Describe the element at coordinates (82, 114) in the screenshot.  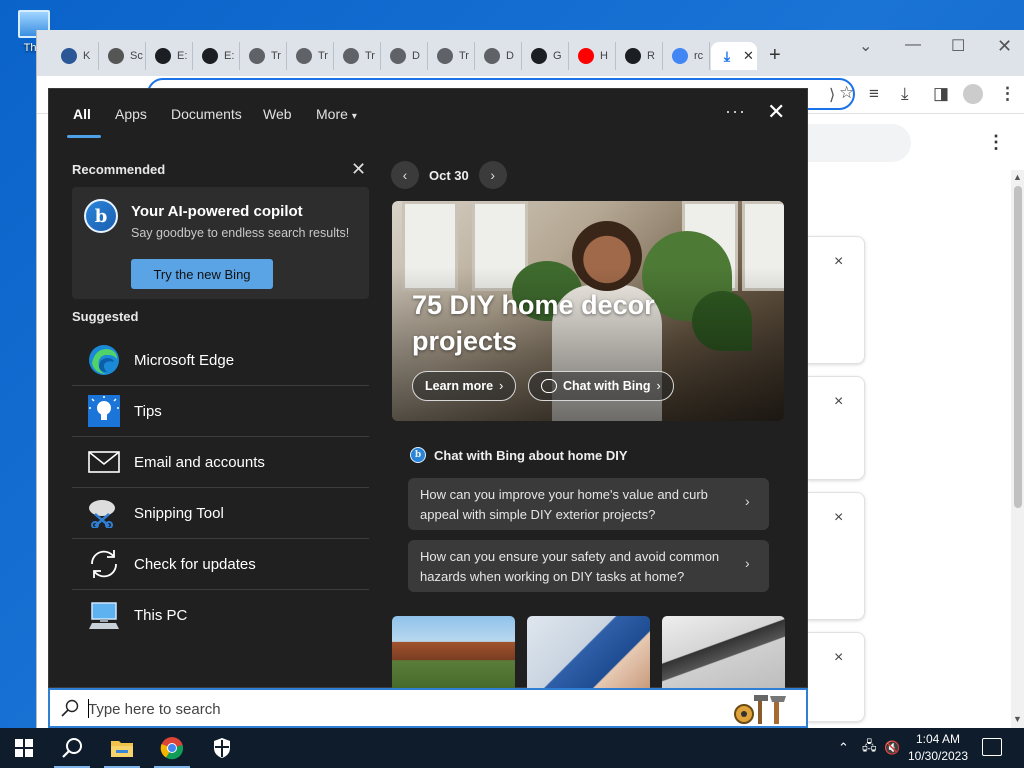
I see `tab-all: All` at that location.